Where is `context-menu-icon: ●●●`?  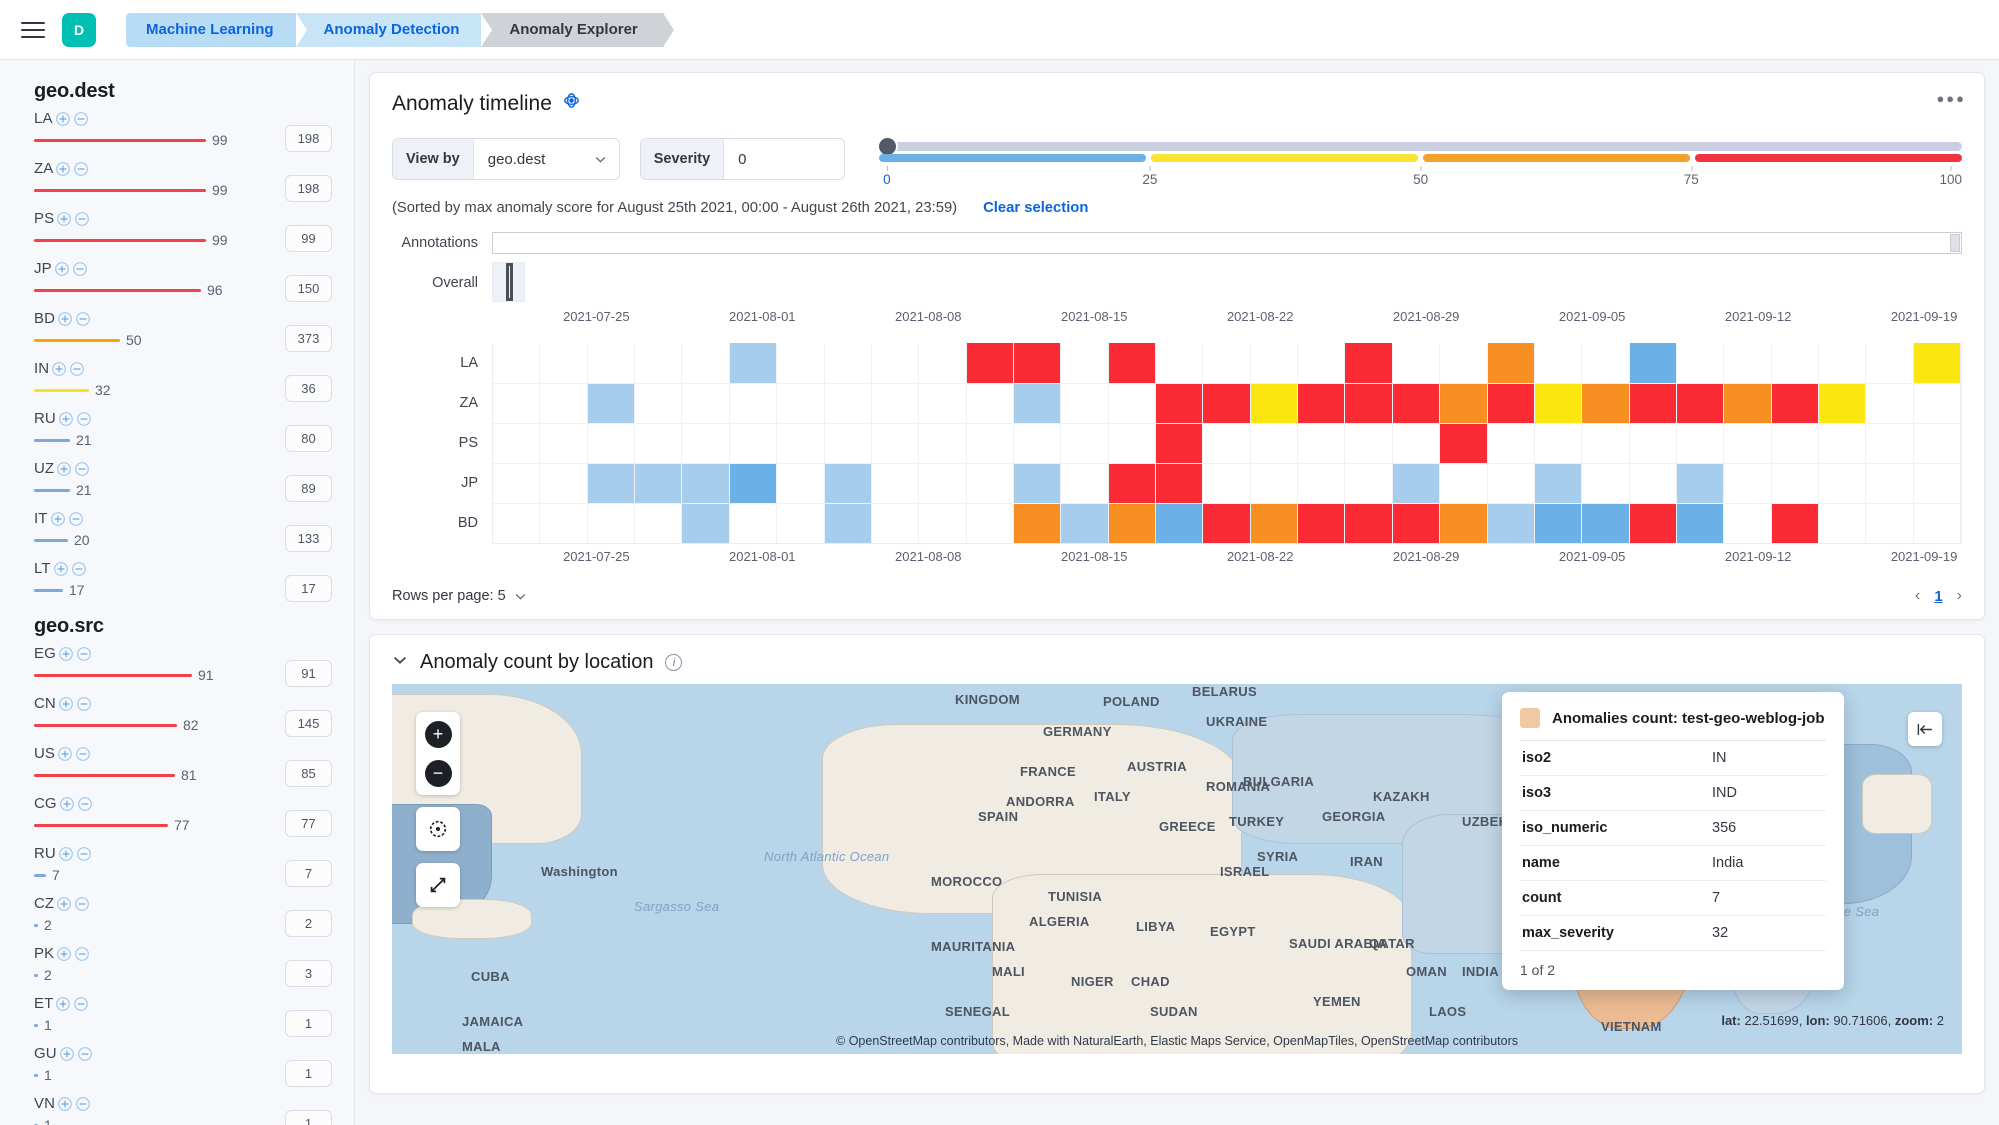 context-menu-icon: ●●● is located at coordinates (1951, 98).